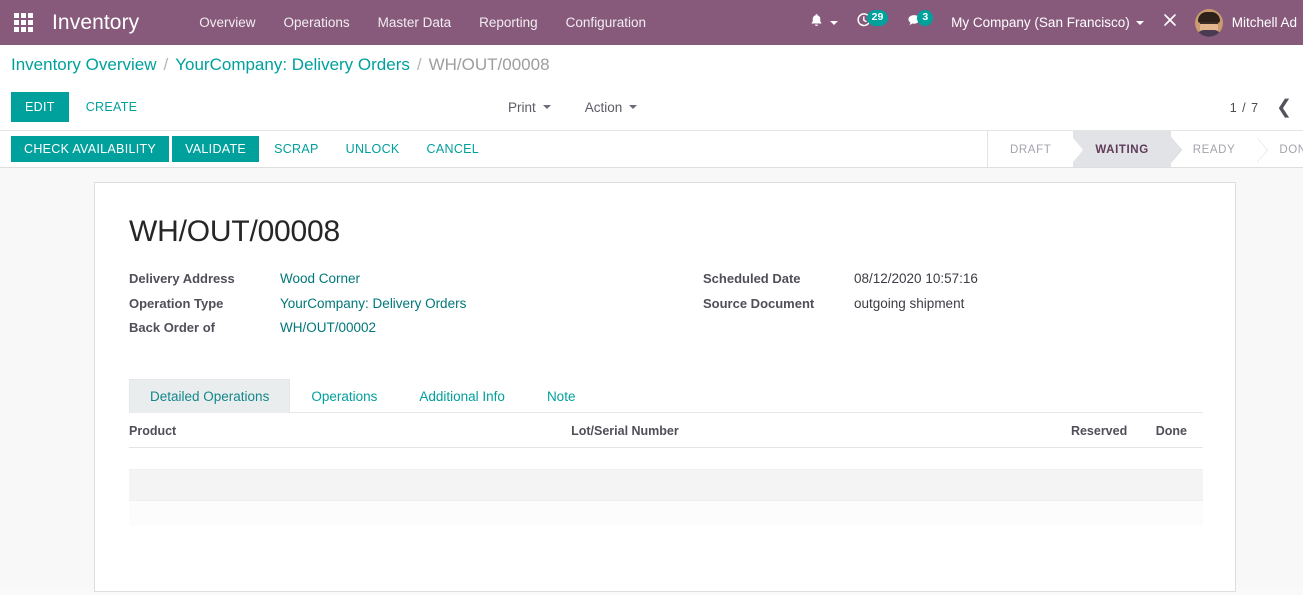  What do you see at coordinates (176, 303) in the screenshot?
I see `field-label-operation-type: Operation Type` at bounding box center [176, 303].